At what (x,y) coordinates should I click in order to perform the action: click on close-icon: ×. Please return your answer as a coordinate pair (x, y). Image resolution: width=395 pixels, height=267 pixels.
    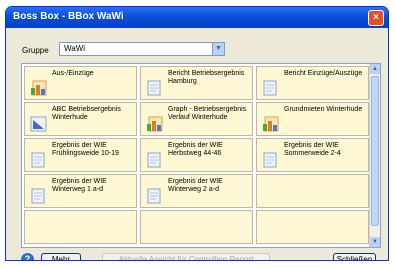
    Looking at the image, I should click on (376, 18).